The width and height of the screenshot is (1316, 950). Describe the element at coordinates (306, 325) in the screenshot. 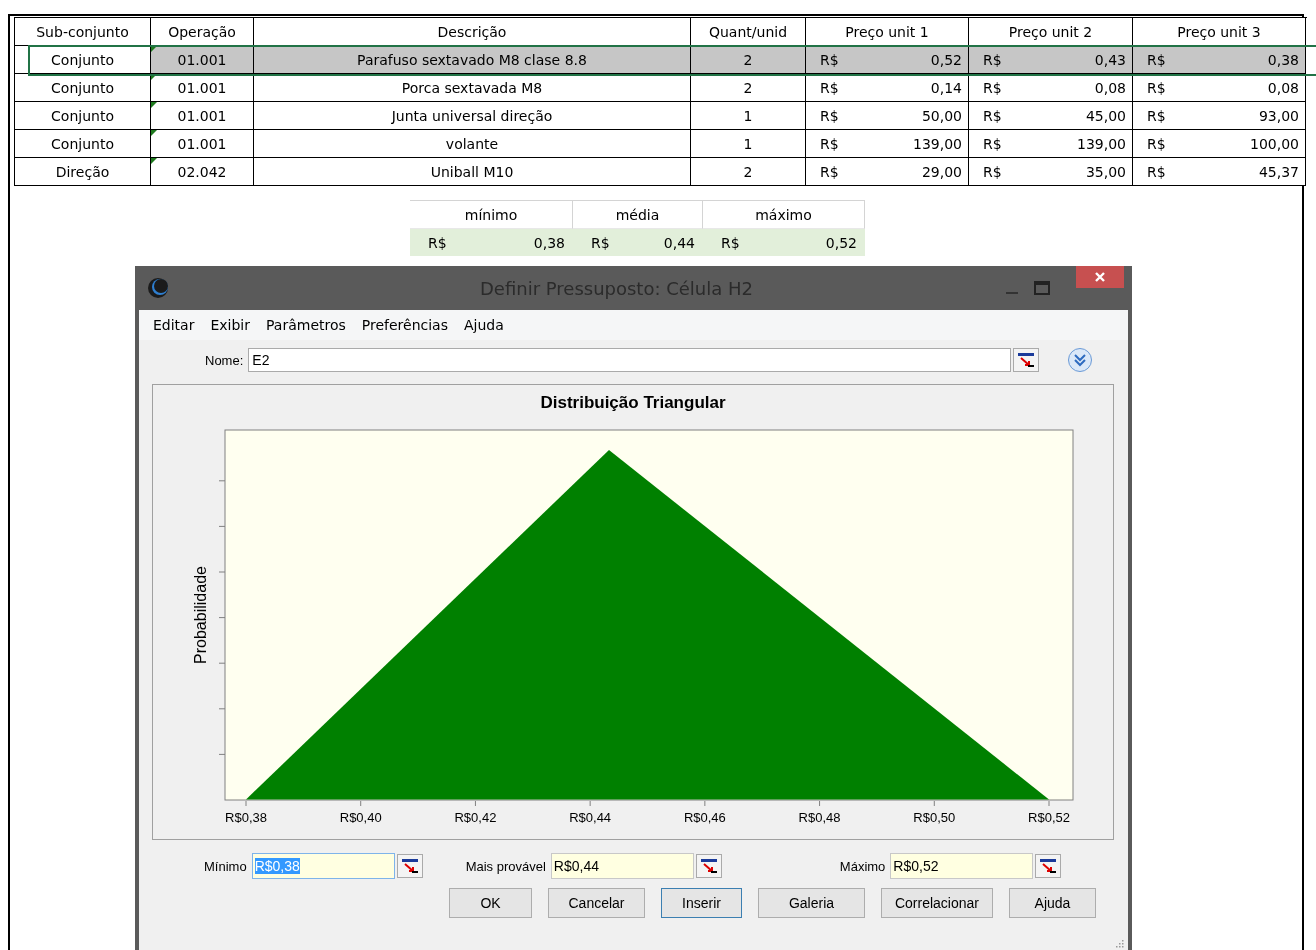

I see `menu-item: Parâmetros` at that location.